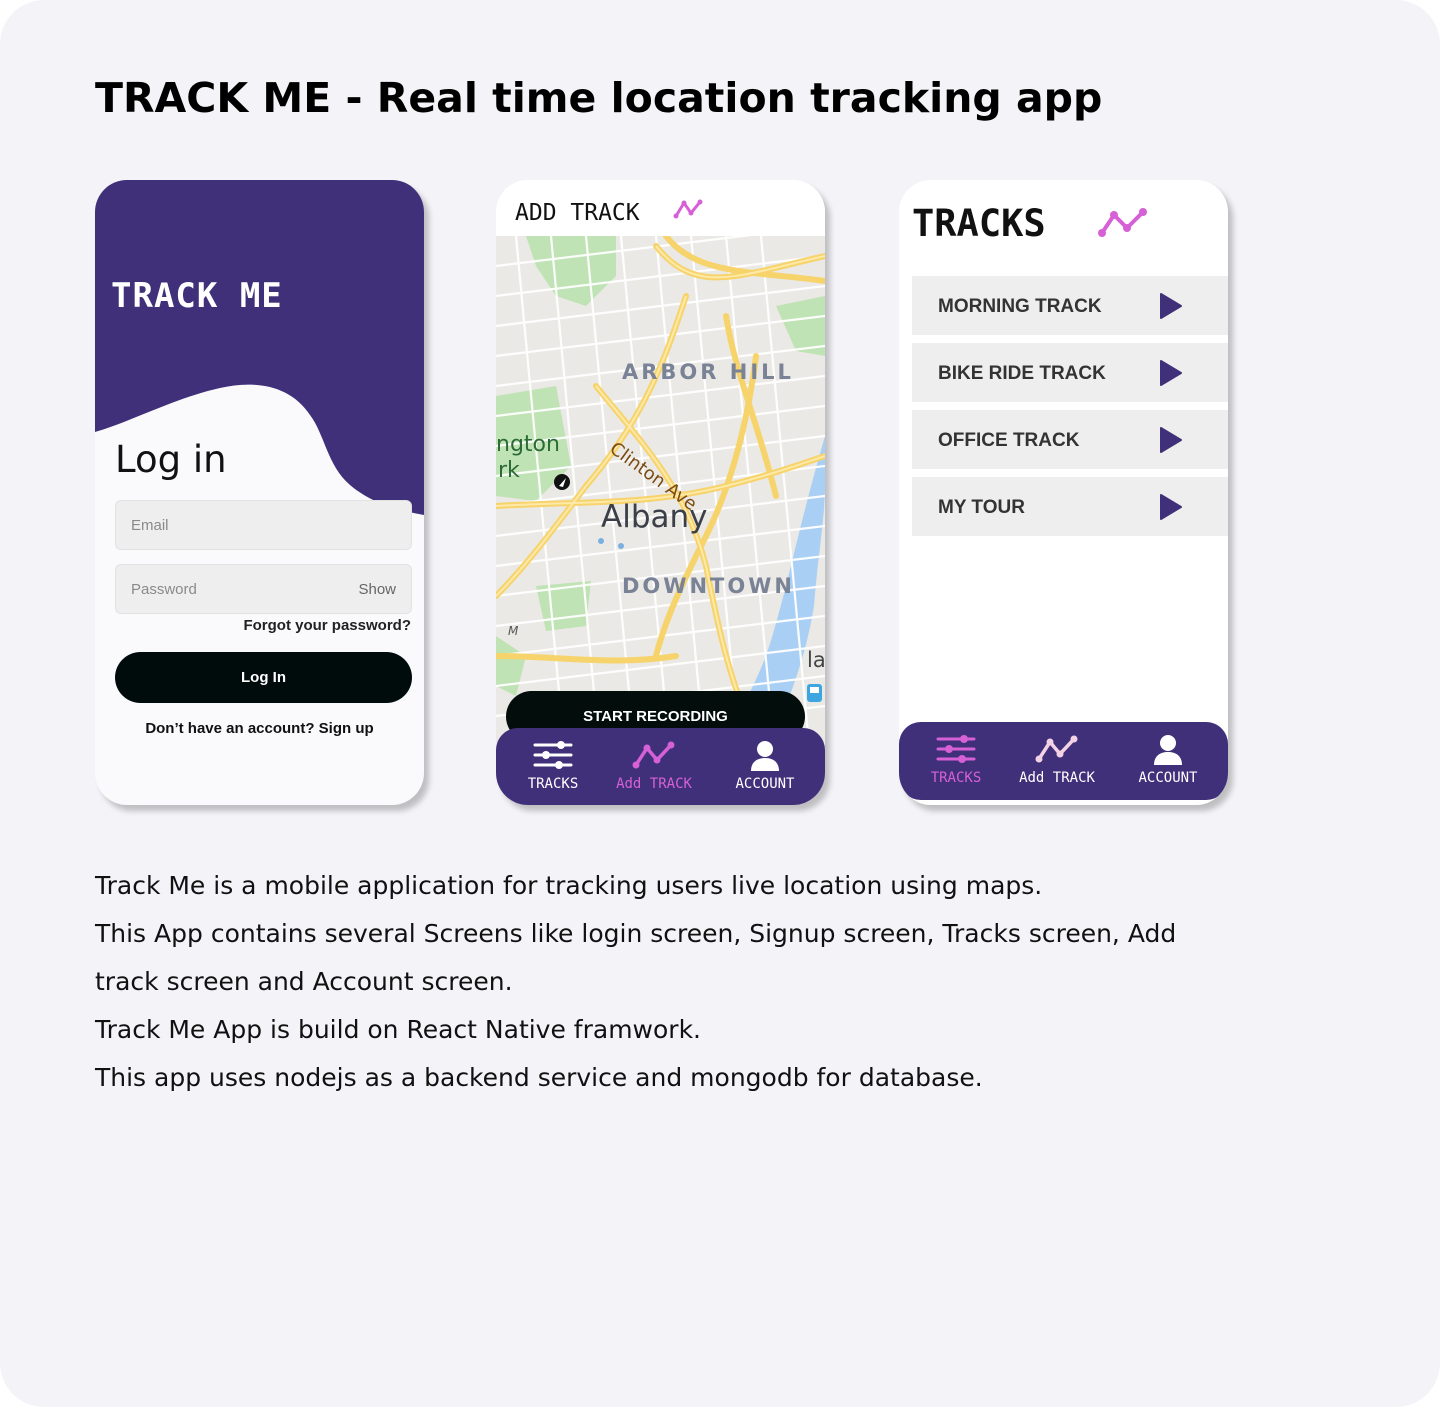  What do you see at coordinates (981, 507) in the screenshot?
I see `track-label: MY TOUR` at bounding box center [981, 507].